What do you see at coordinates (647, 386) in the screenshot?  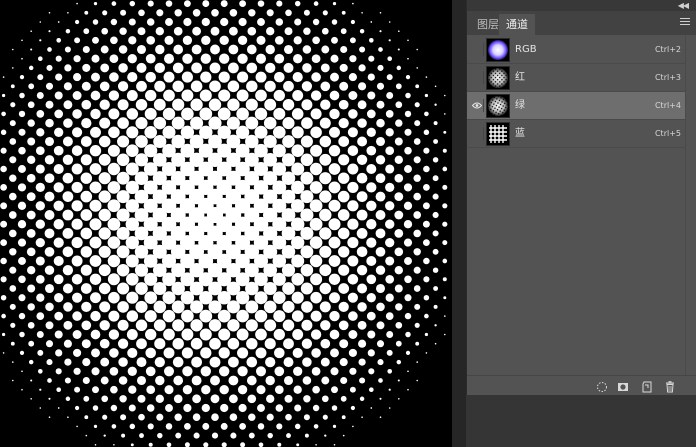 I see `new-channel-icon` at bounding box center [647, 386].